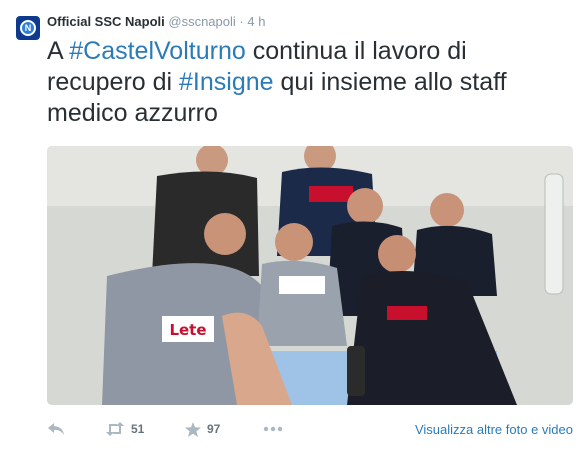 This screenshot has width=585, height=451. I want to click on tweet-time: 4 h, so click(256, 21).